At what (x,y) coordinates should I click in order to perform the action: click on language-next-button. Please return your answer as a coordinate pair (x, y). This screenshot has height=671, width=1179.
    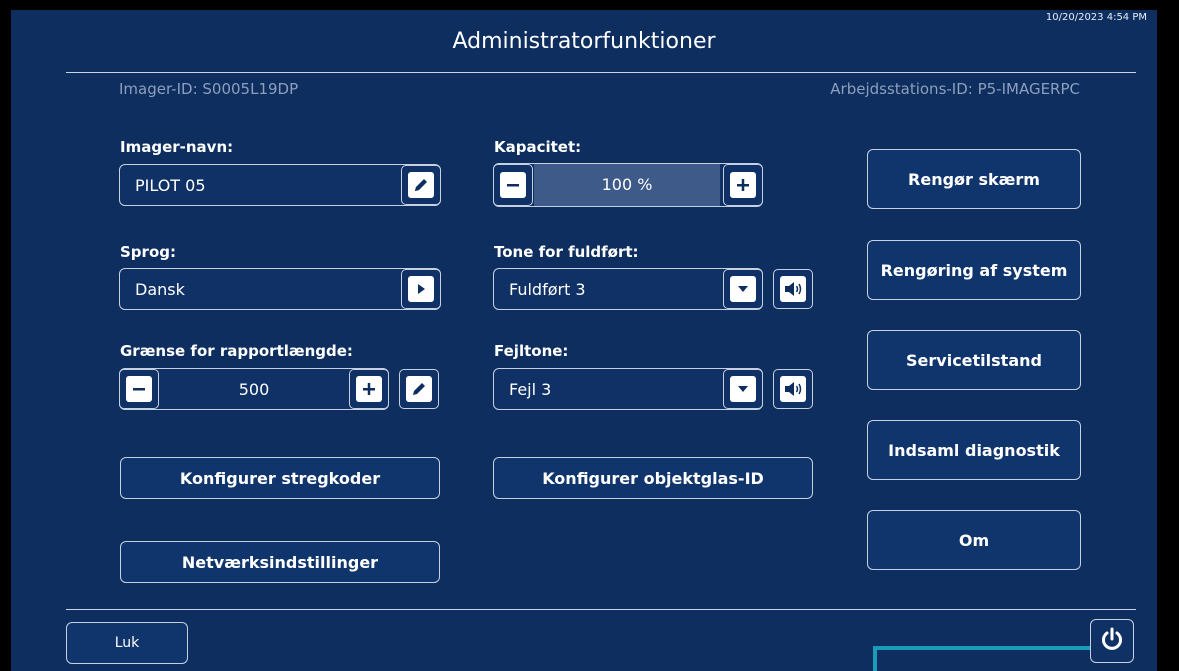
    Looking at the image, I should click on (421, 289).